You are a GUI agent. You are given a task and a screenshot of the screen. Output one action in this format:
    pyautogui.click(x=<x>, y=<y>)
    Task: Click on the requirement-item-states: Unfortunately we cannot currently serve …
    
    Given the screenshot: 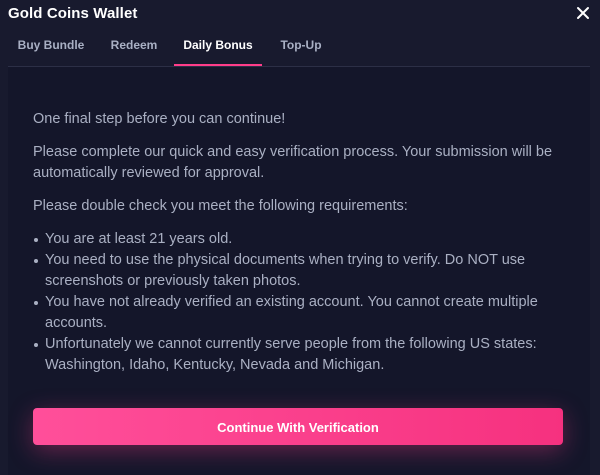 What is the action you would take?
    pyautogui.click(x=303, y=355)
    